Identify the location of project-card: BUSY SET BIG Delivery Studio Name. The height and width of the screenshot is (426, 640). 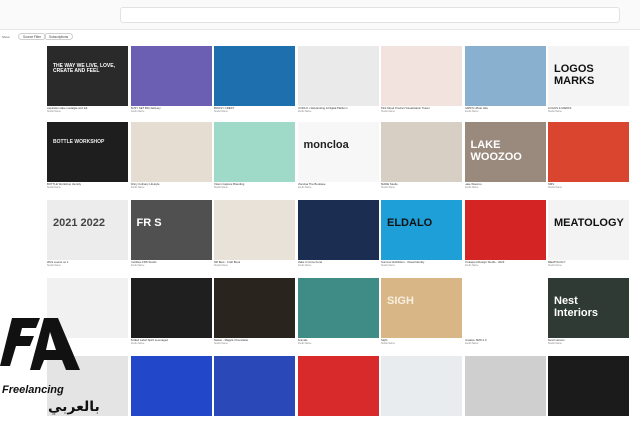
(171, 79).